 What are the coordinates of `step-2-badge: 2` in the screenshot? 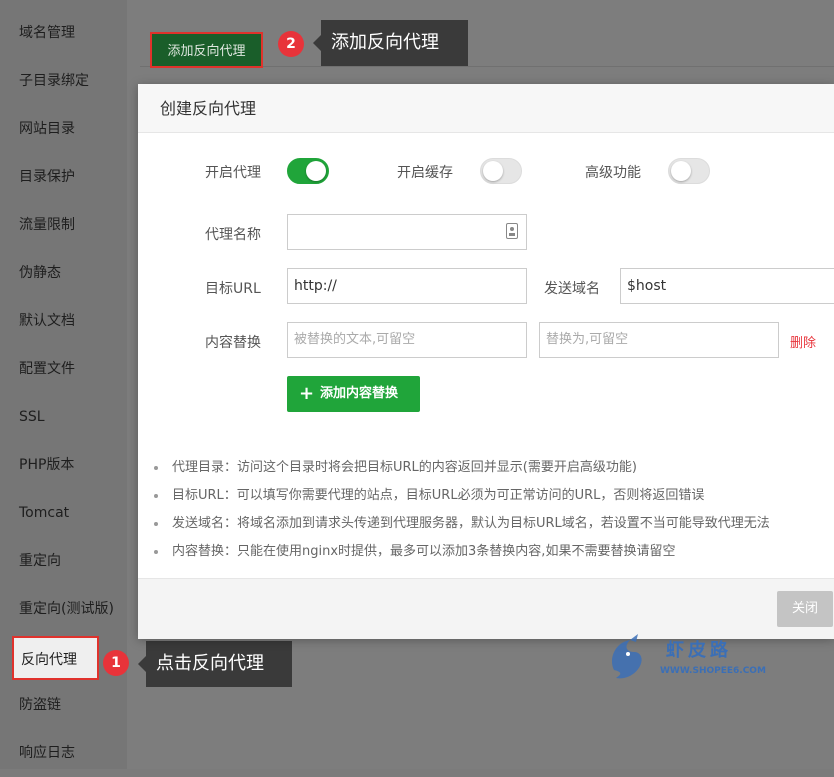 It's located at (291, 44).